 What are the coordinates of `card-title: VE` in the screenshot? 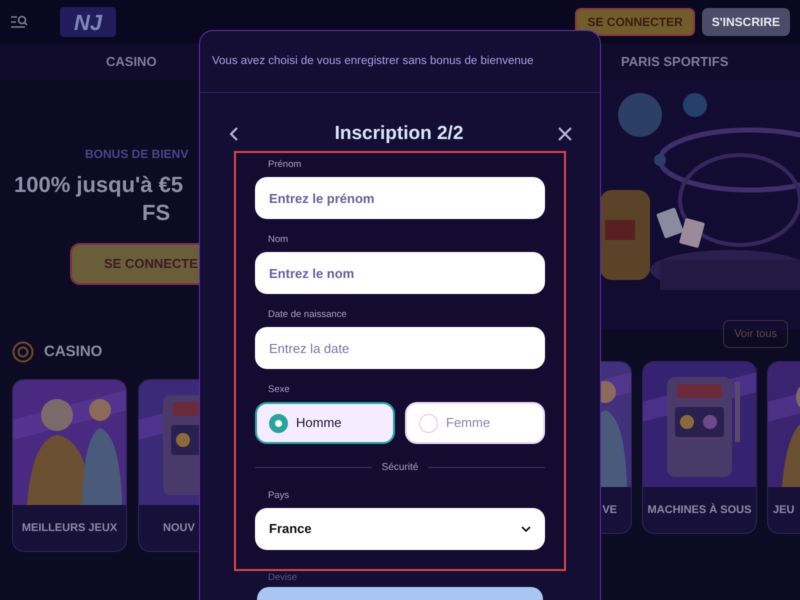 It's located at (609, 510).